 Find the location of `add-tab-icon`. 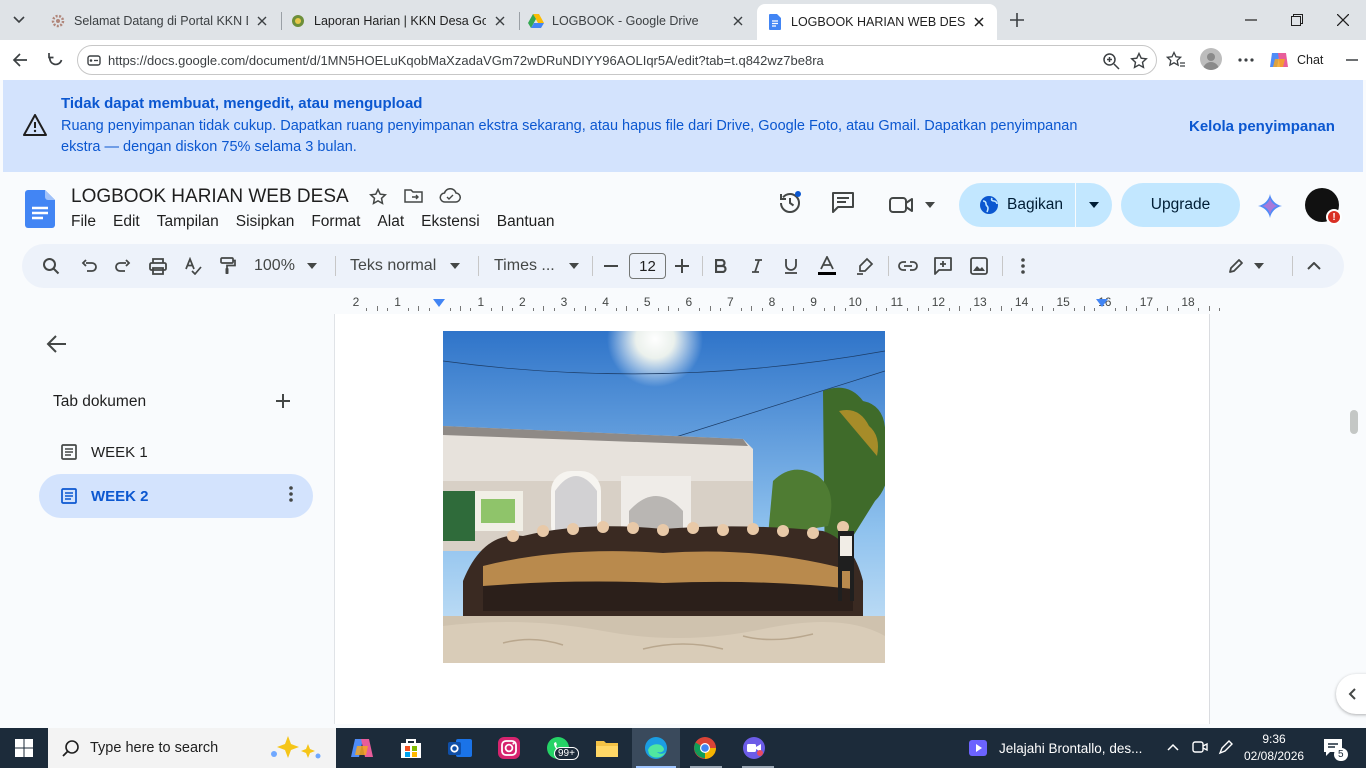

add-tab-icon is located at coordinates (283, 401).